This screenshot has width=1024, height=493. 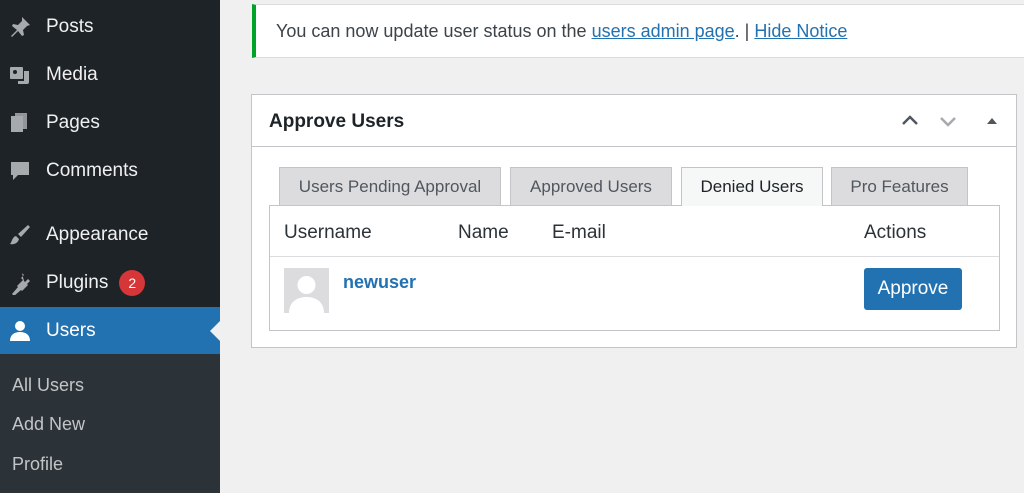 What do you see at coordinates (634, 121) in the screenshot?
I see `panel-header: Approve Users` at bounding box center [634, 121].